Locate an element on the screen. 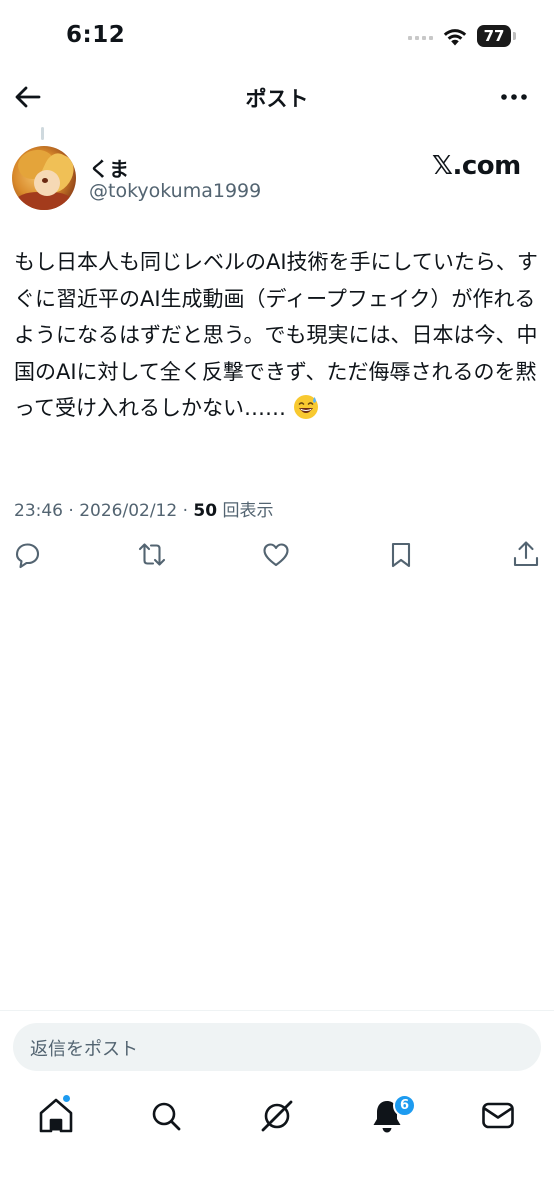 The width and height of the screenshot is (554, 1200). author-handle: @tokyokuma1999 is located at coordinates (175, 191).